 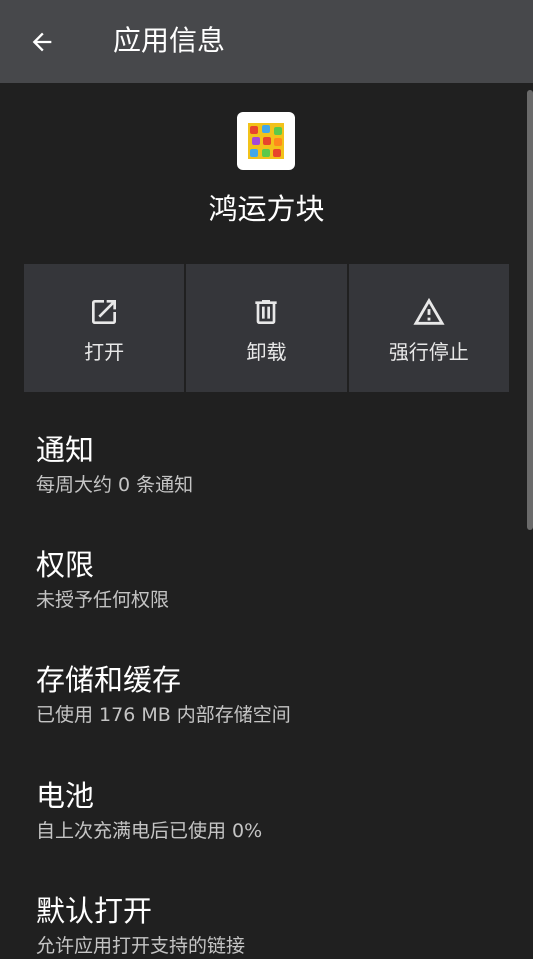 I want to click on settings-item-title: 通知, so click(x=65, y=450).